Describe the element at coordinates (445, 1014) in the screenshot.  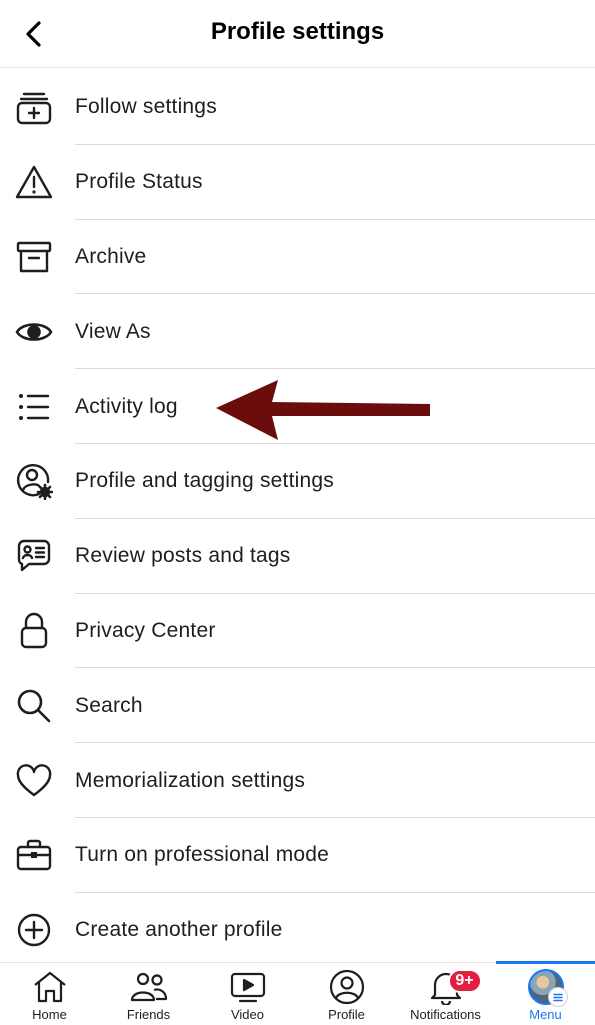
I see `nav-label: Notifications` at that location.